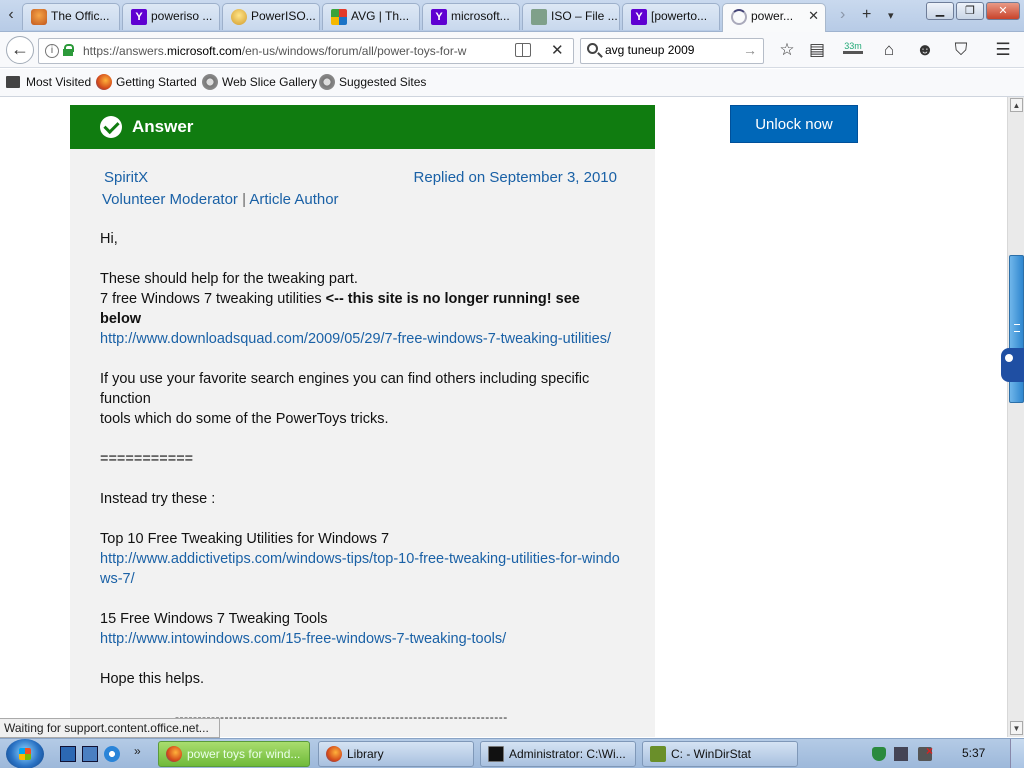 This screenshot has height=768, width=1024. I want to click on role-volunteer-moderator: Volunteer Moderator, so click(170, 199).